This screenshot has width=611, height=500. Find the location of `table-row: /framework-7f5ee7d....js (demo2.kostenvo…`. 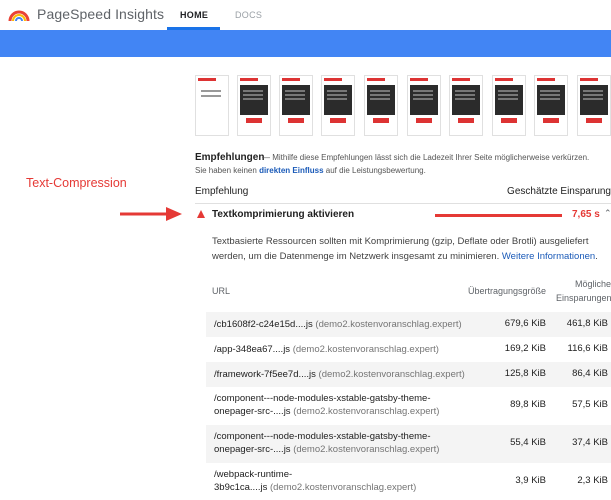

table-row: /framework-7f5ee7d....js (demo2.kostenvo… is located at coordinates (408, 374).